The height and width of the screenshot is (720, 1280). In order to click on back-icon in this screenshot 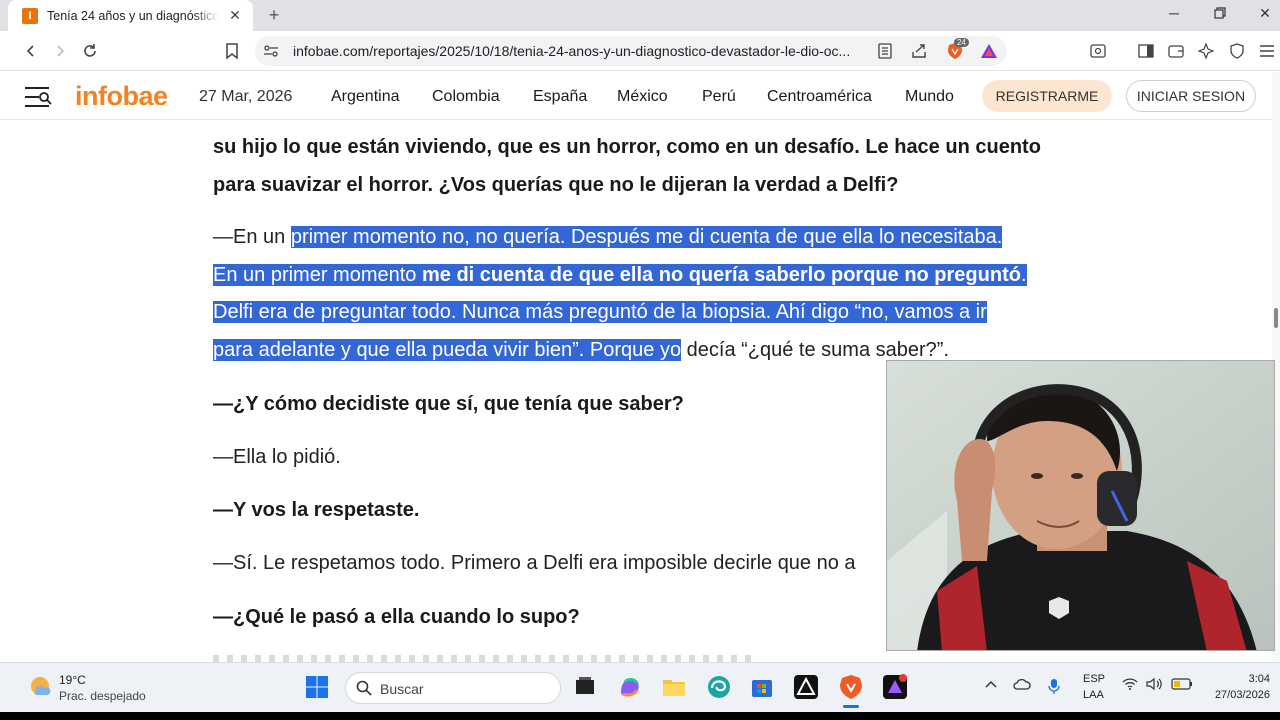, I will do `click(31, 51)`.